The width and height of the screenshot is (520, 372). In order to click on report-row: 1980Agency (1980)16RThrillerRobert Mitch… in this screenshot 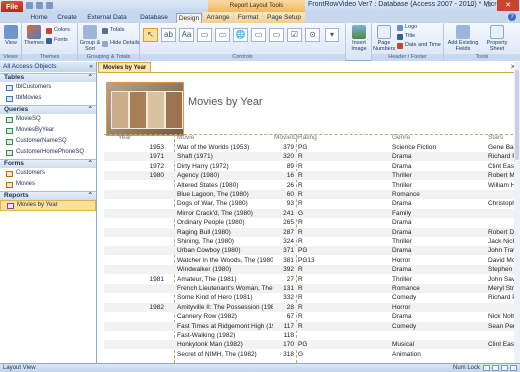, I will do `click(311, 176)`.